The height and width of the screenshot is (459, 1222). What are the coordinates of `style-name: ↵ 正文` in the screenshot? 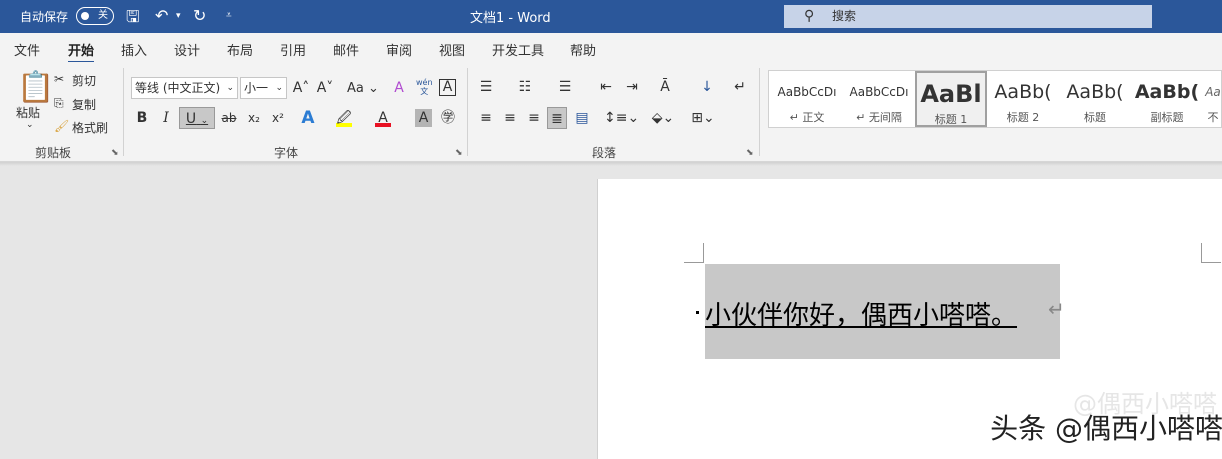 It's located at (807, 117).